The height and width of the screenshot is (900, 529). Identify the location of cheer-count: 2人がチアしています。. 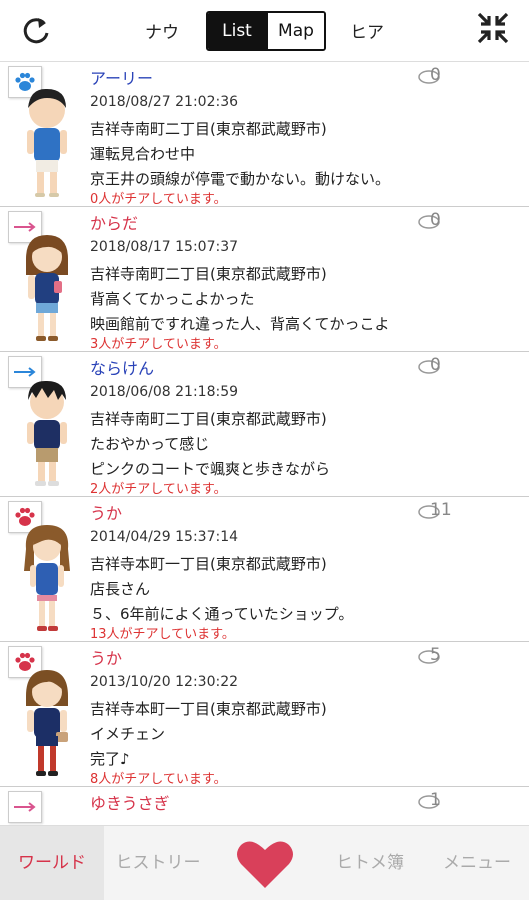
(158, 487).